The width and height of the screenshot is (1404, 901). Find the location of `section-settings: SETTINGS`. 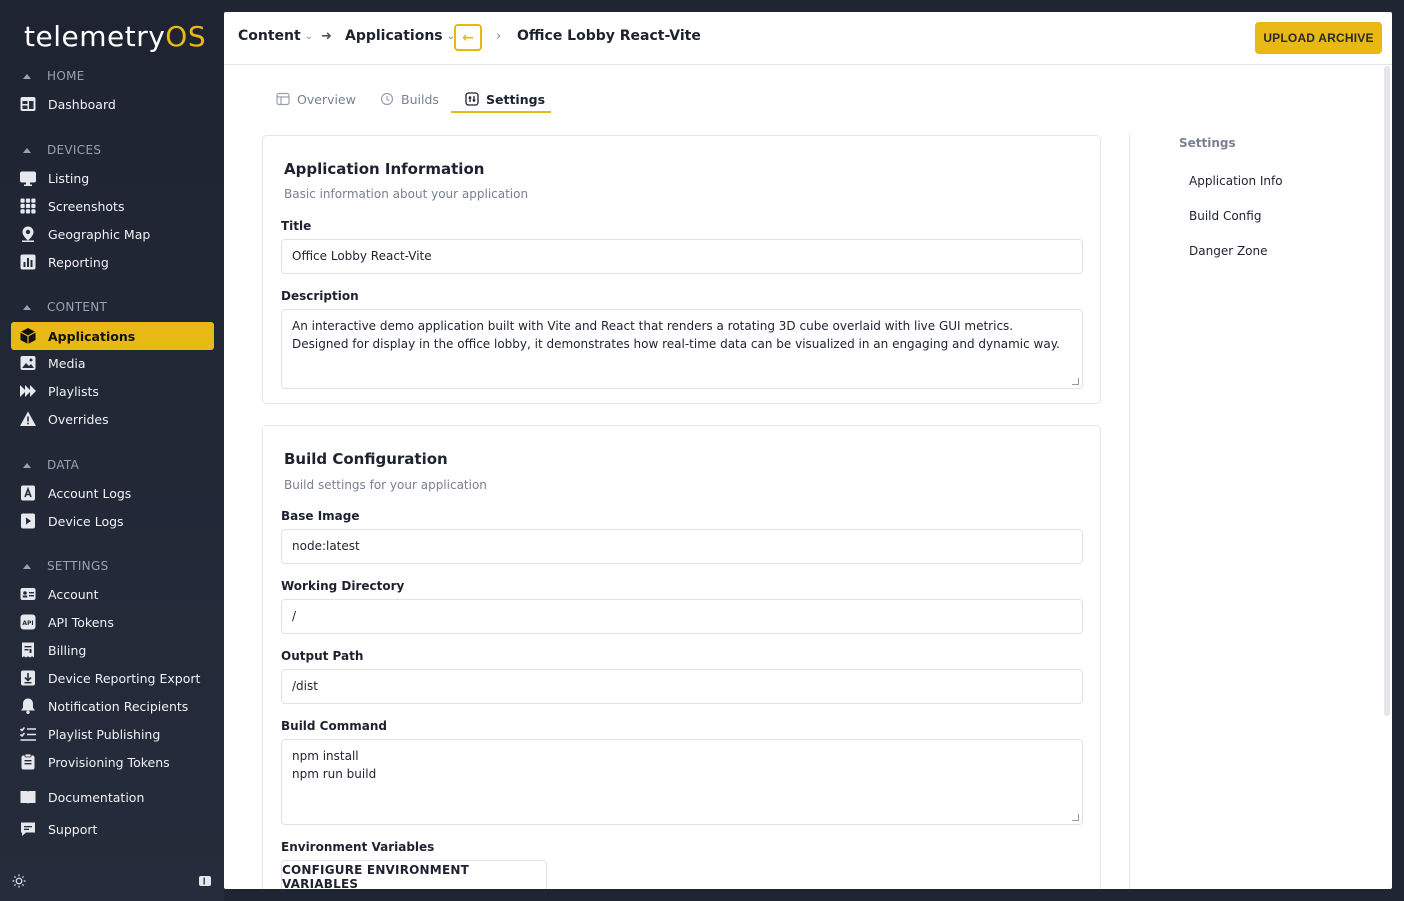

section-settings: SETTINGS is located at coordinates (64, 566).